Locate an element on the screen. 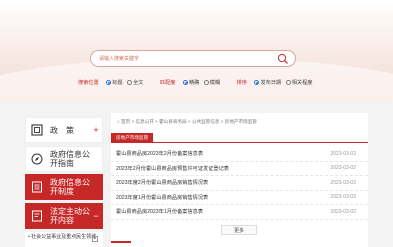 This screenshot has width=393, height=247. list-item: 2023年度2月份霍山县商品房销售情况表 2023-03-02 is located at coordinates (239, 183).